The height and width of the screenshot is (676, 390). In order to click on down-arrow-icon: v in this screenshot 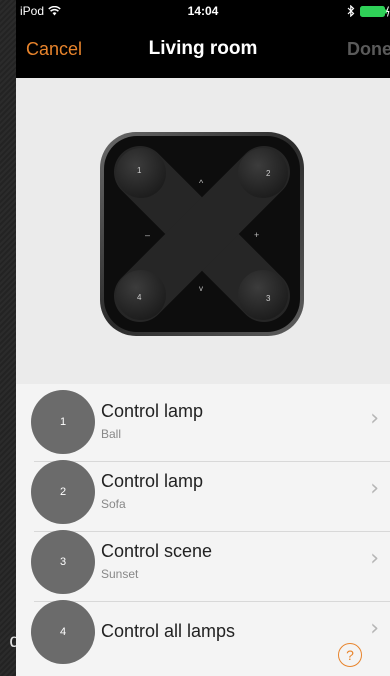, I will do `click(201, 288)`.